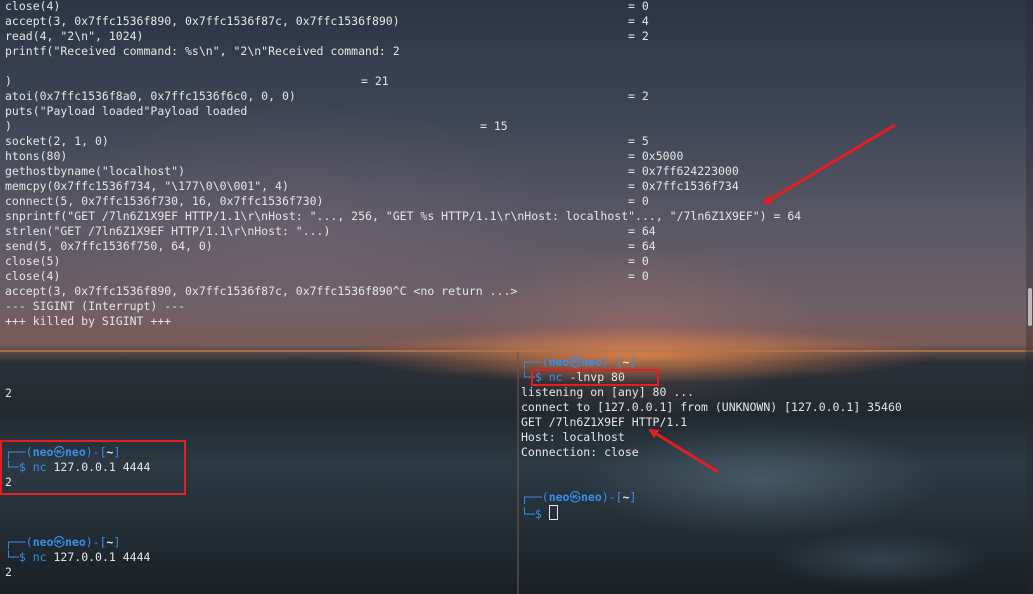 This screenshot has width=1033, height=594. I want to click on arrow-to-snprintf, so click(829, 164).